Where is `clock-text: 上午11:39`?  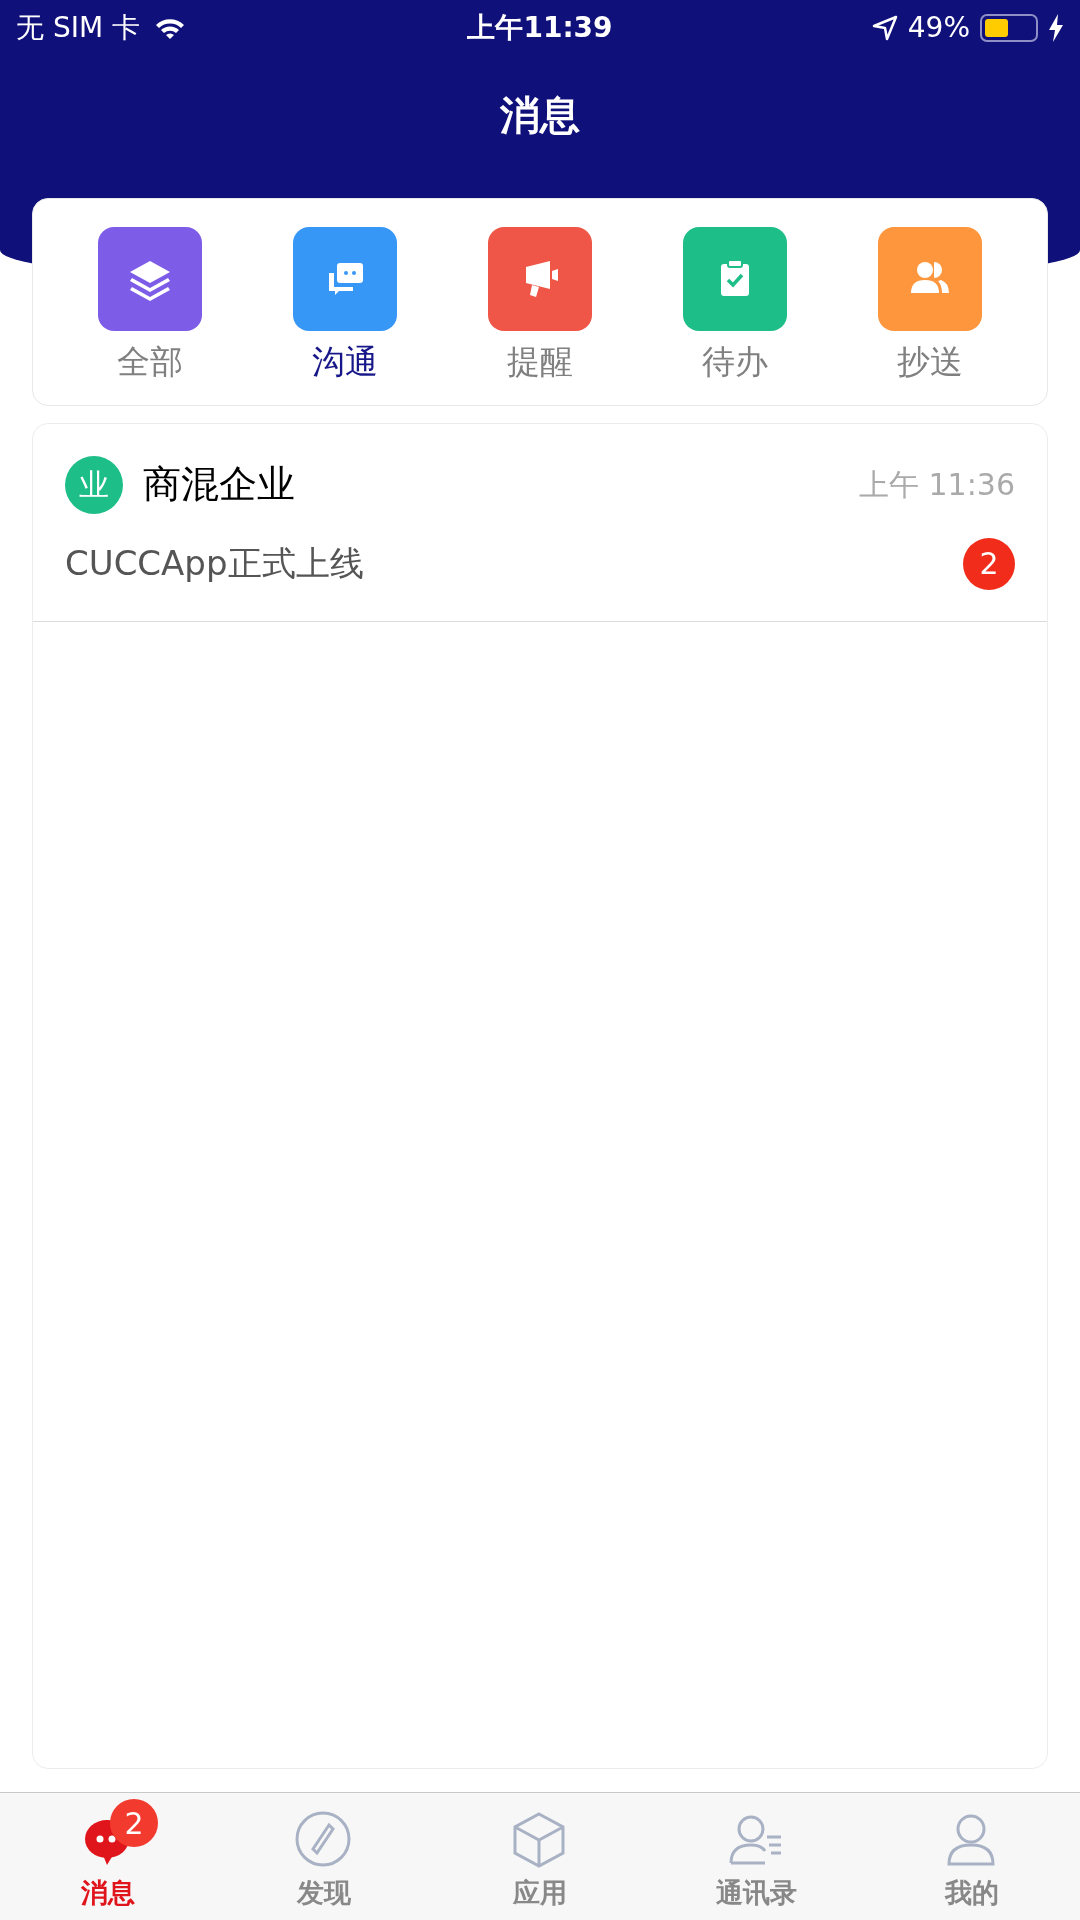
clock-text: 上午11:39 is located at coordinates (540, 27).